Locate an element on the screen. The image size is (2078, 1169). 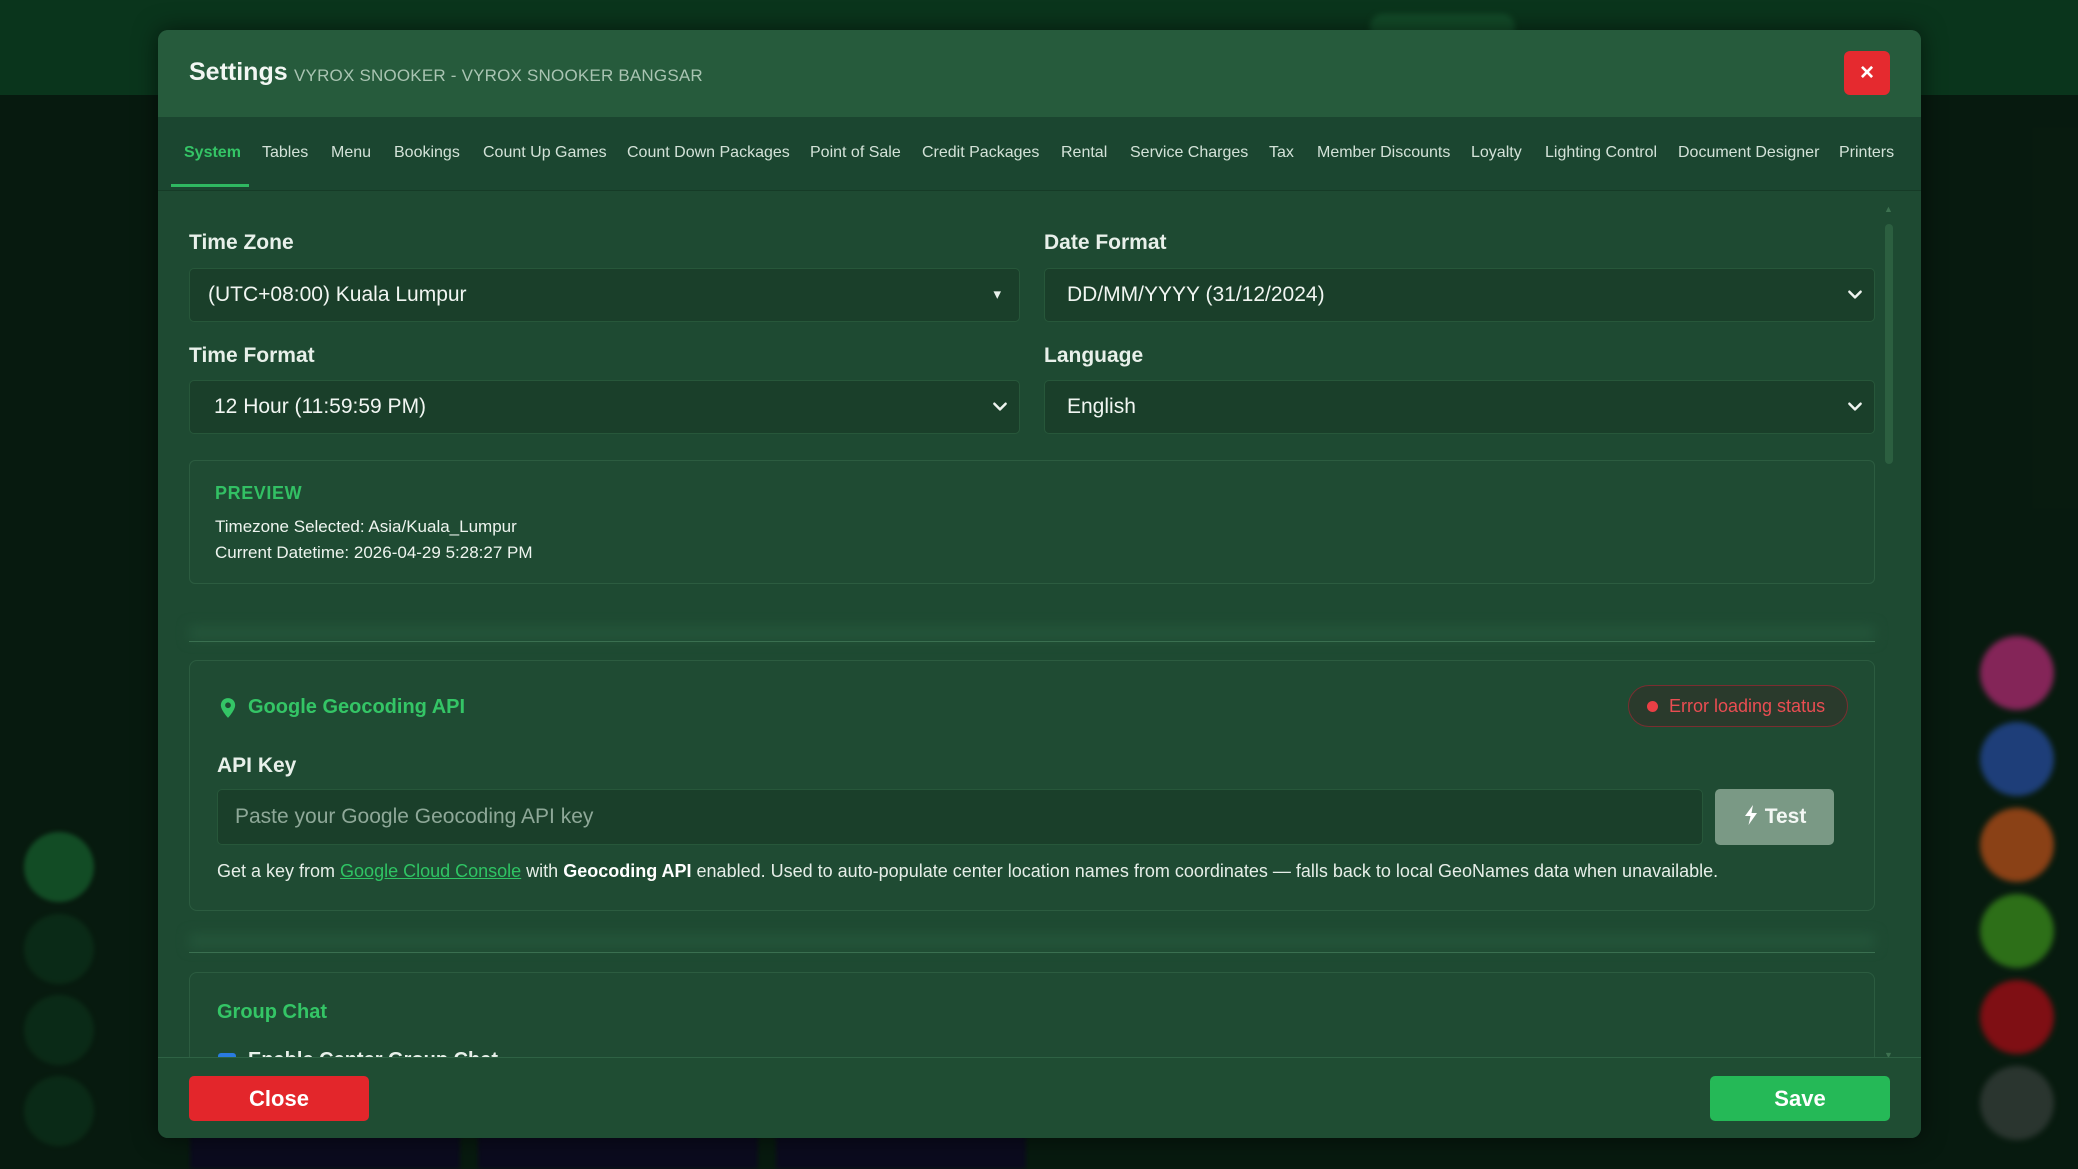
help-middle: with is located at coordinates (542, 871).